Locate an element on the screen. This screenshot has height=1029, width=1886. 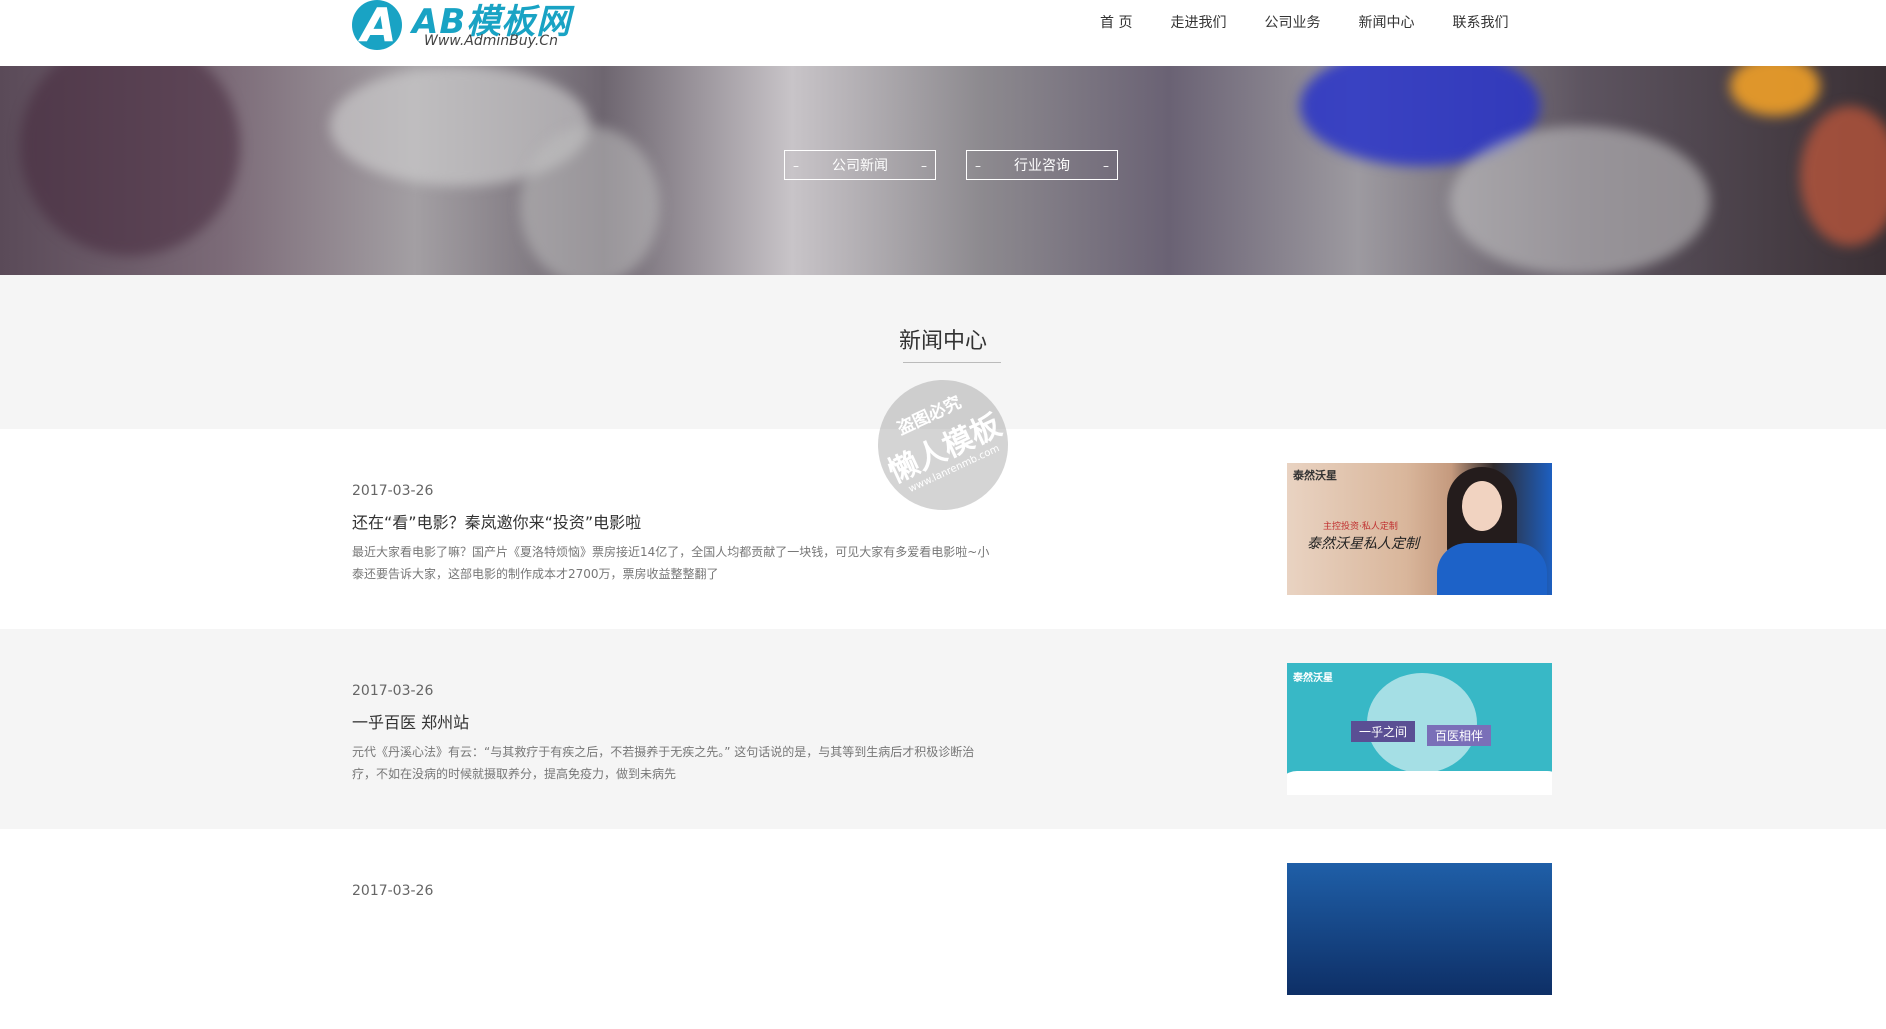
news-thumbnail is located at coordinates (1419, 929).